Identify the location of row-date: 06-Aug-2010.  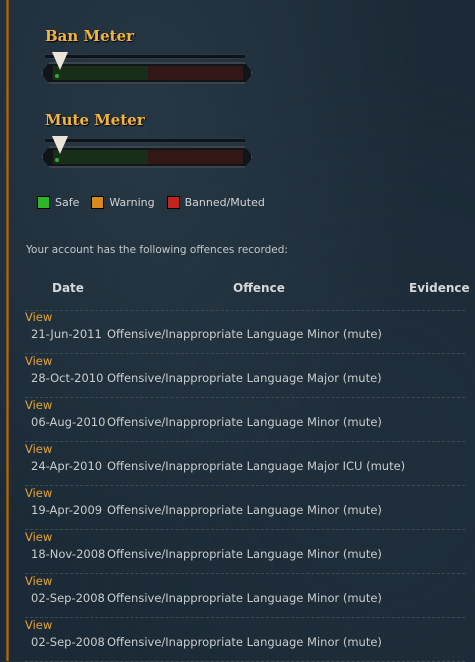
(68, 422).